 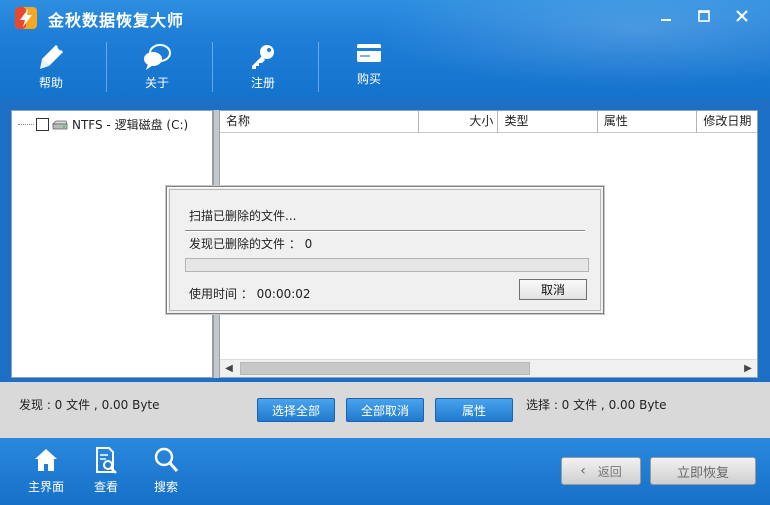 What do you see at coordinates (385, 368) in the screenshot?
I see `scrollbar-thumb` at bounding box center [385, 368].